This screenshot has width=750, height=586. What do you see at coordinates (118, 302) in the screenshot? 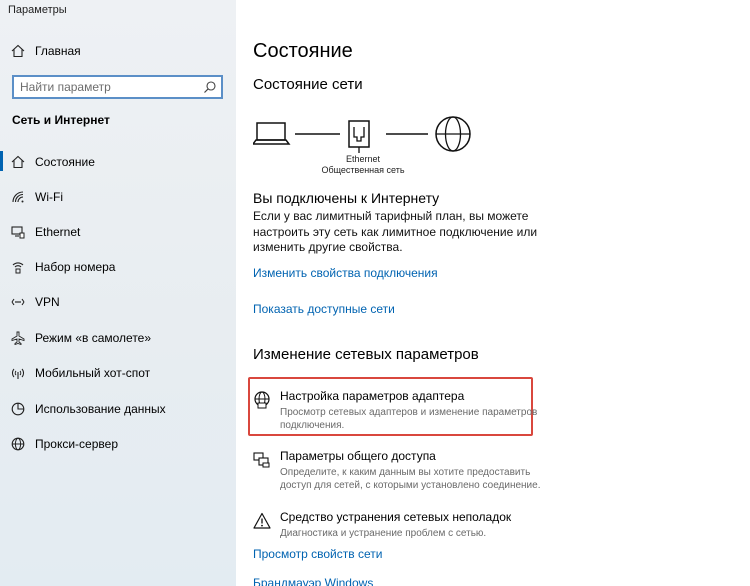
I see `sidebar-item-vpn: VPN` at bounding box center [118, 302].